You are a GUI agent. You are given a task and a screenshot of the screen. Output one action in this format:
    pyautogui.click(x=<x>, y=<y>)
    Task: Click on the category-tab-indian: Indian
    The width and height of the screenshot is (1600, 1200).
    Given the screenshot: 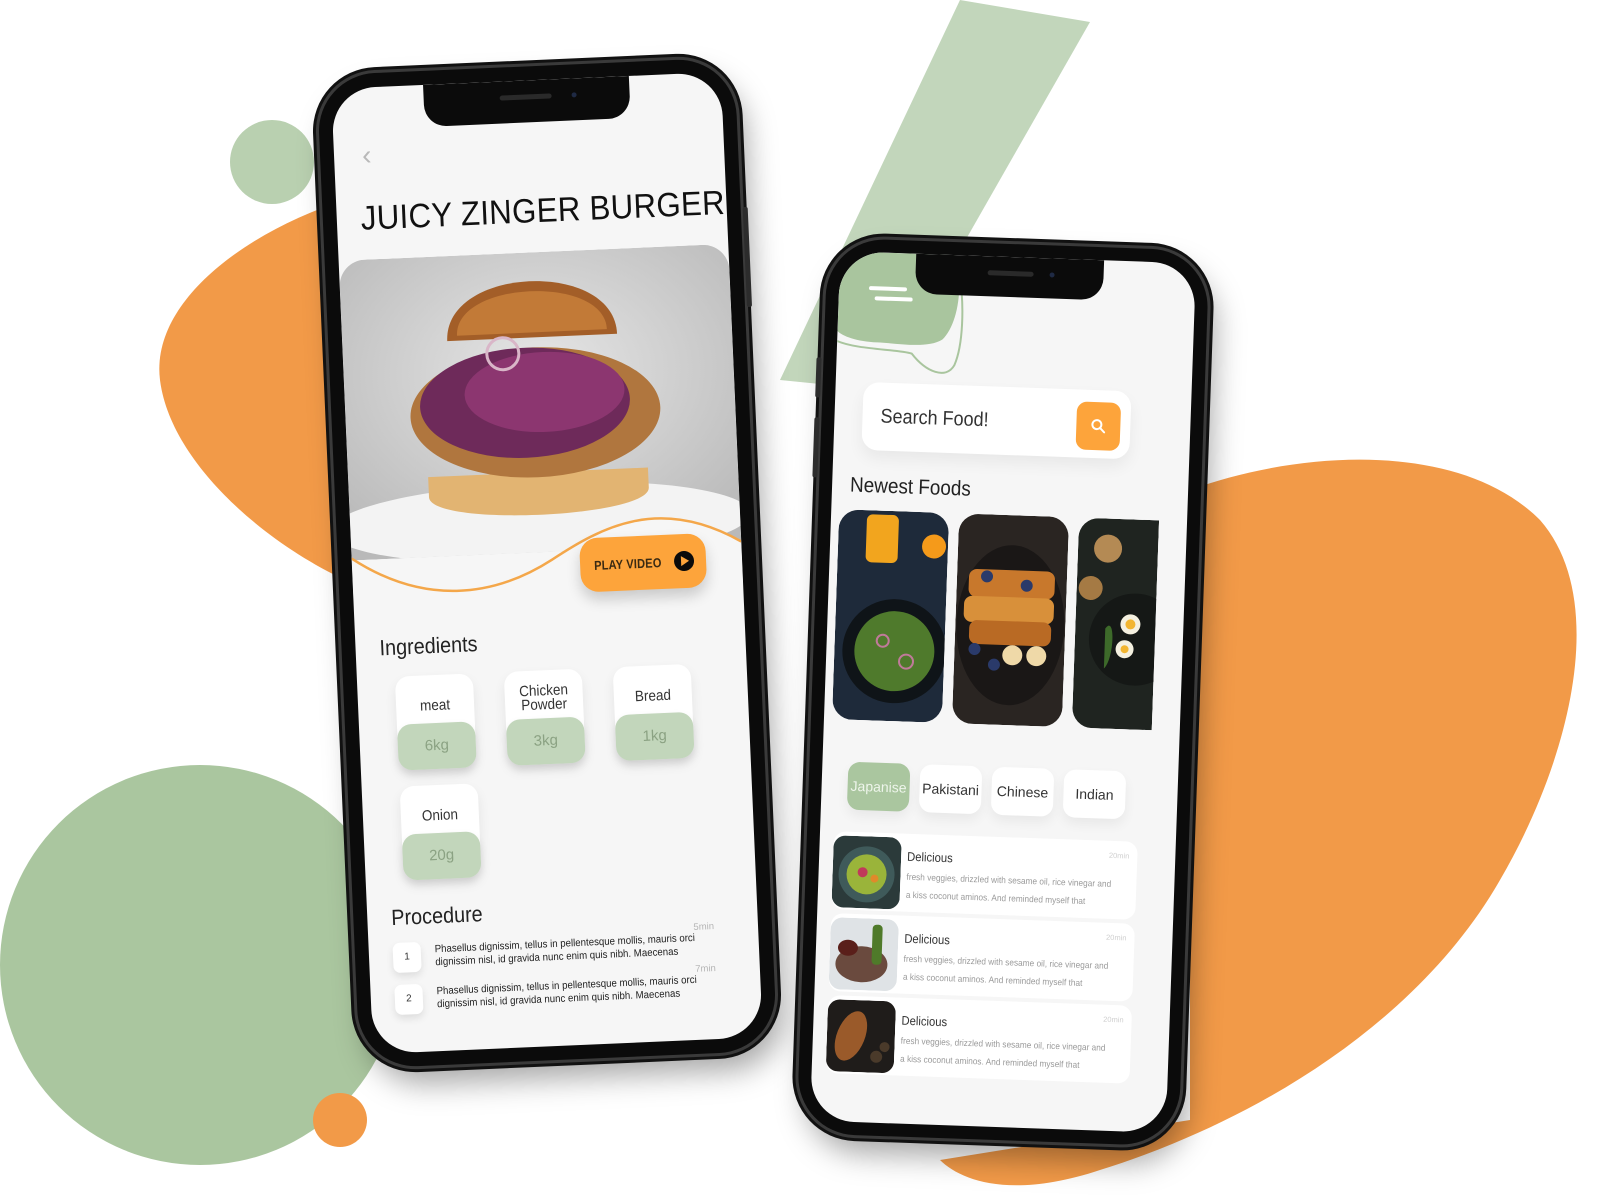 What is the action you would take?
    pyautogui.click(x=1094, y=794)
    